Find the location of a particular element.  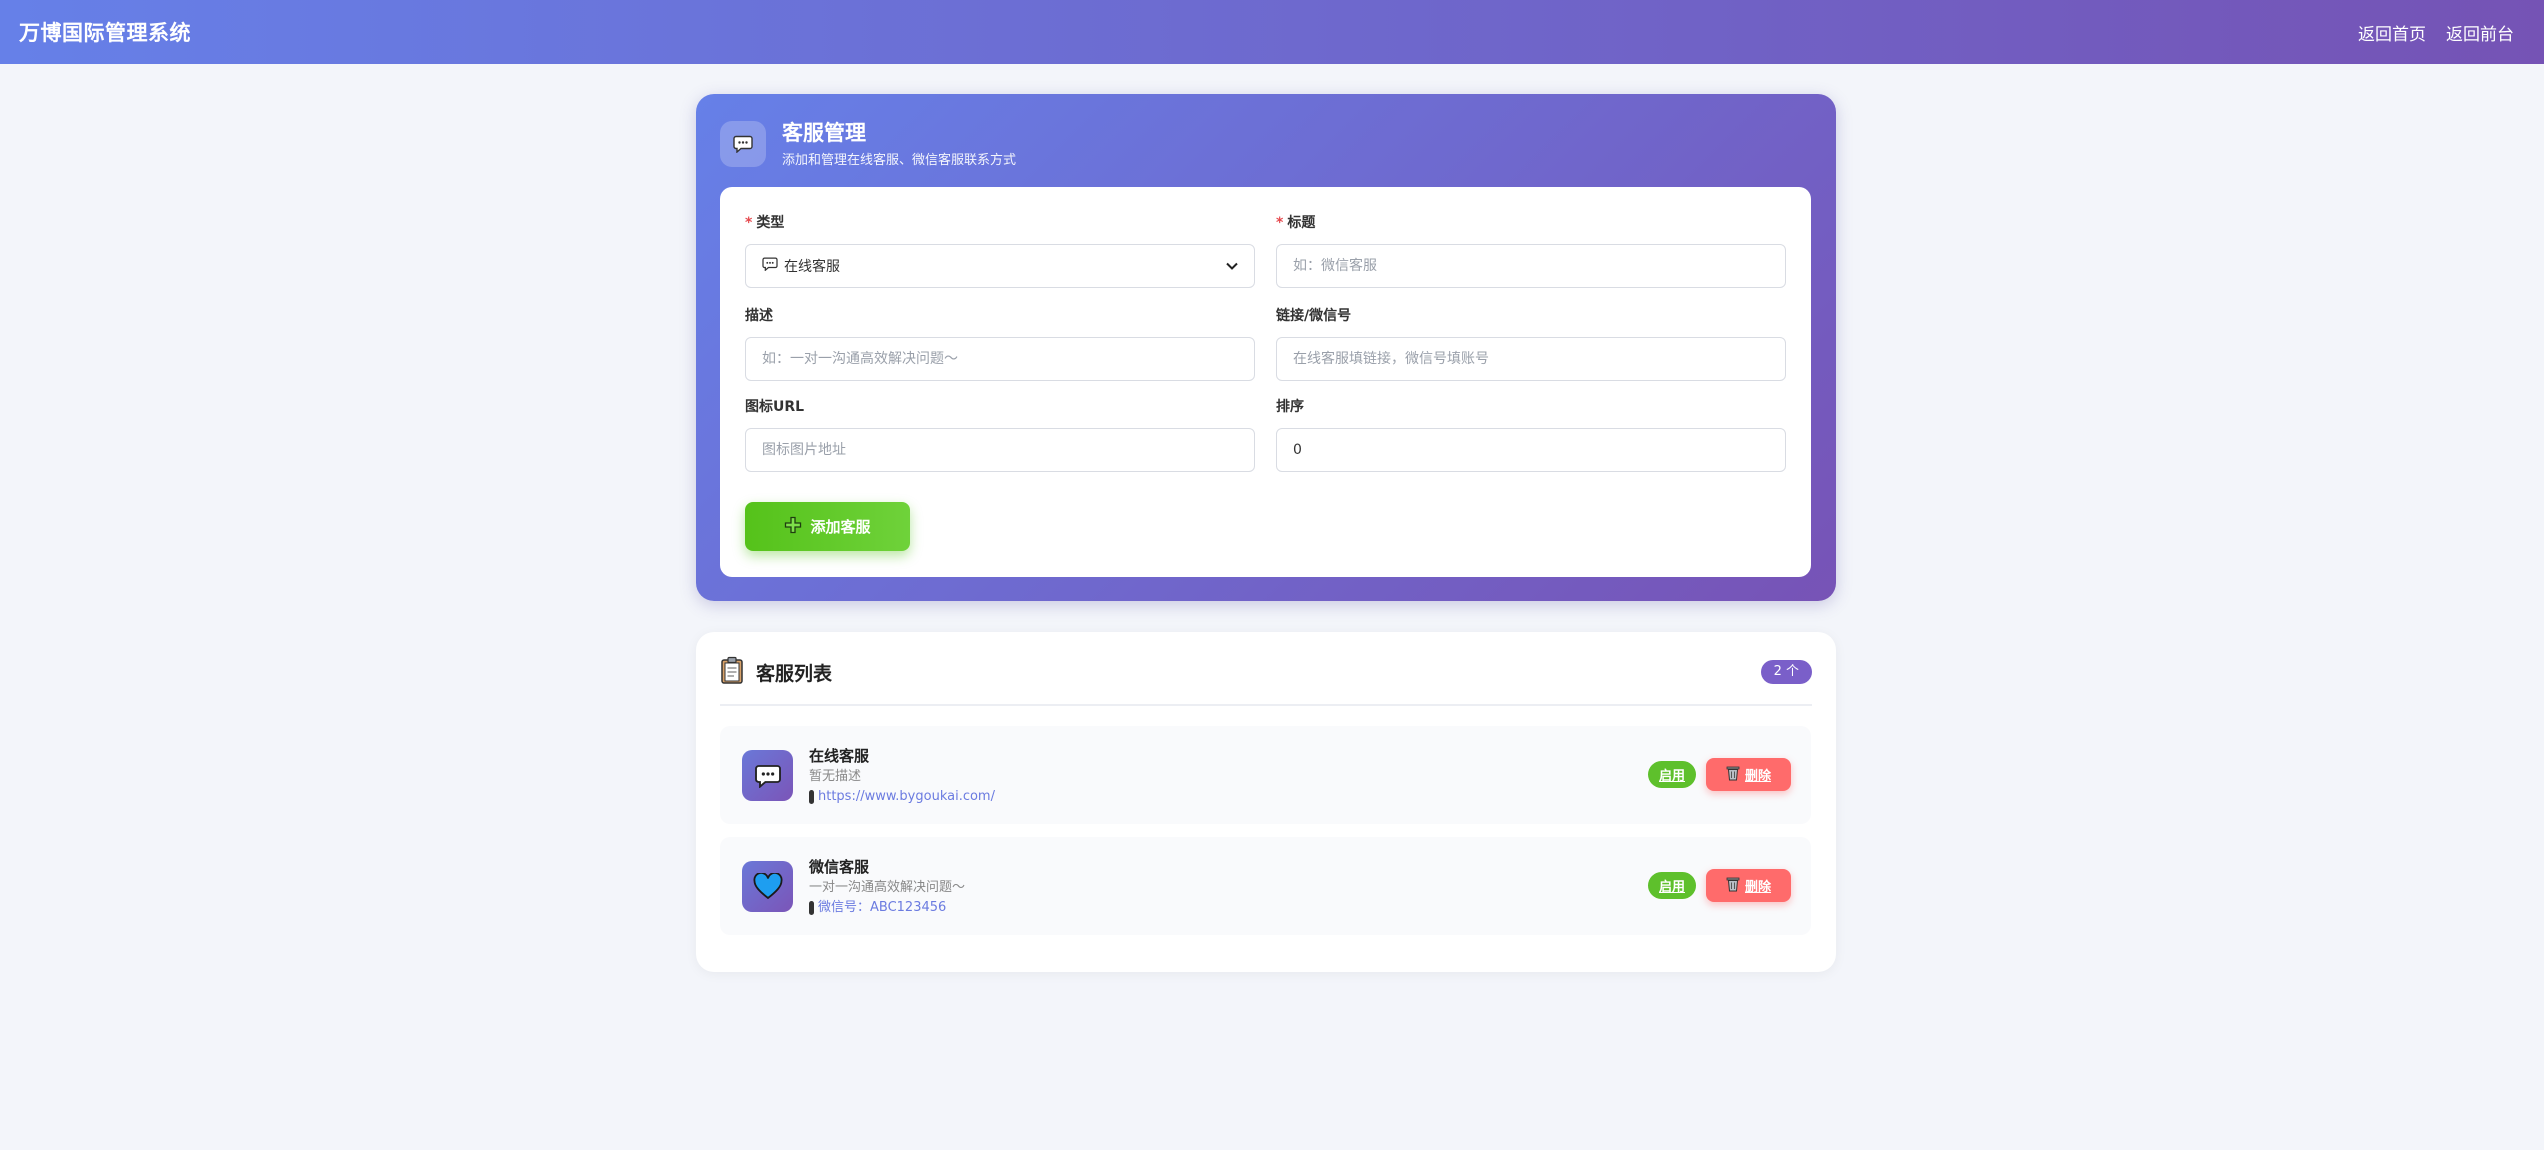

back-frontend-link: 返回前台 is located at coordinates (2480, 32).